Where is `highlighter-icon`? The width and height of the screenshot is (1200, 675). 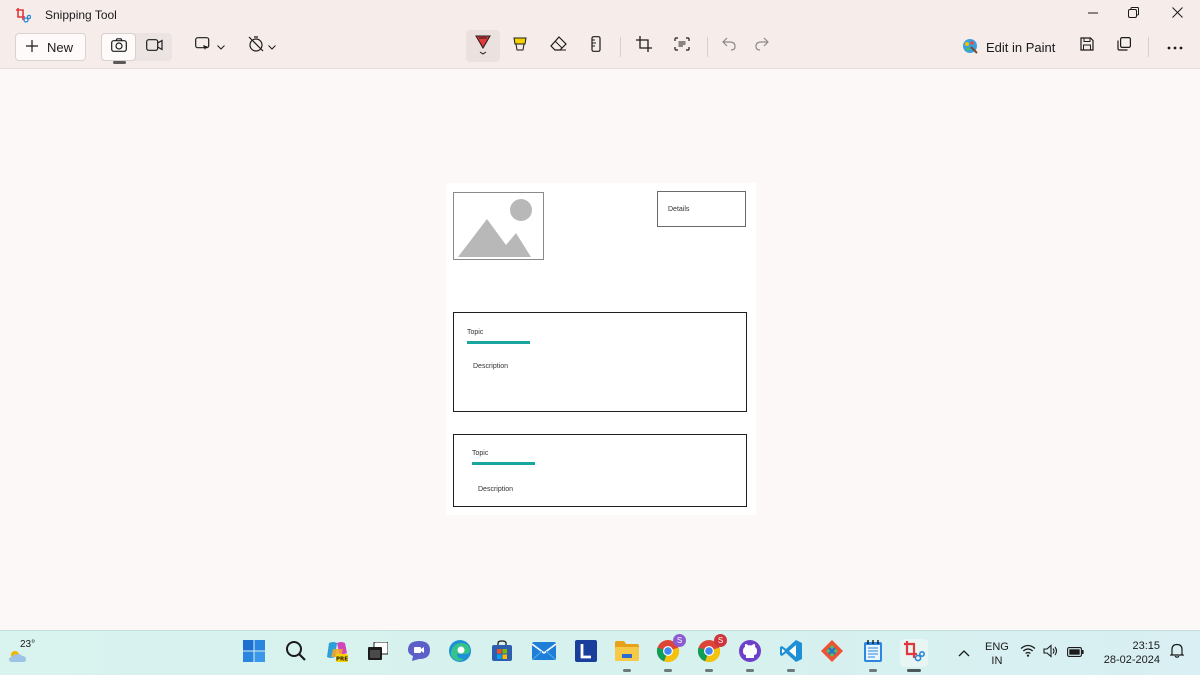 highlighter-icon is located at coordinates (520, 46).